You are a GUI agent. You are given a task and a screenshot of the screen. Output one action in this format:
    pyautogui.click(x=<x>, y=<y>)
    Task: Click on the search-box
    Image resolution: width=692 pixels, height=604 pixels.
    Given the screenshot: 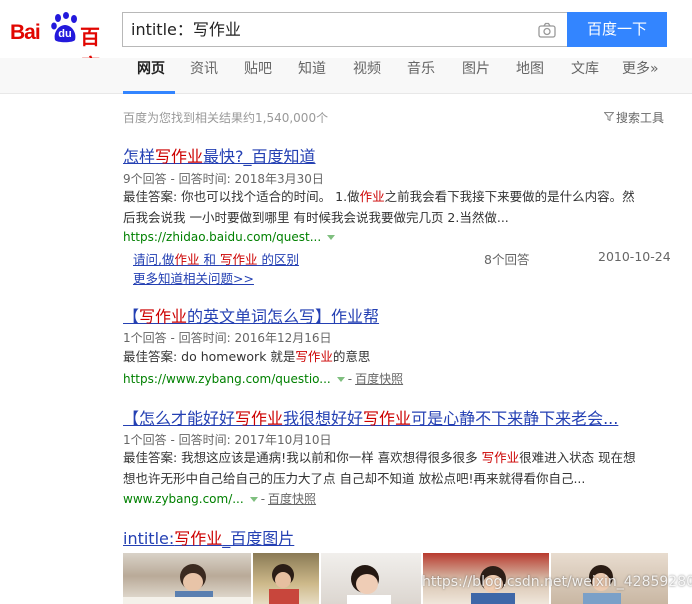 What is the action you would take?
    pyautogui.click(x=345, y=29)
    